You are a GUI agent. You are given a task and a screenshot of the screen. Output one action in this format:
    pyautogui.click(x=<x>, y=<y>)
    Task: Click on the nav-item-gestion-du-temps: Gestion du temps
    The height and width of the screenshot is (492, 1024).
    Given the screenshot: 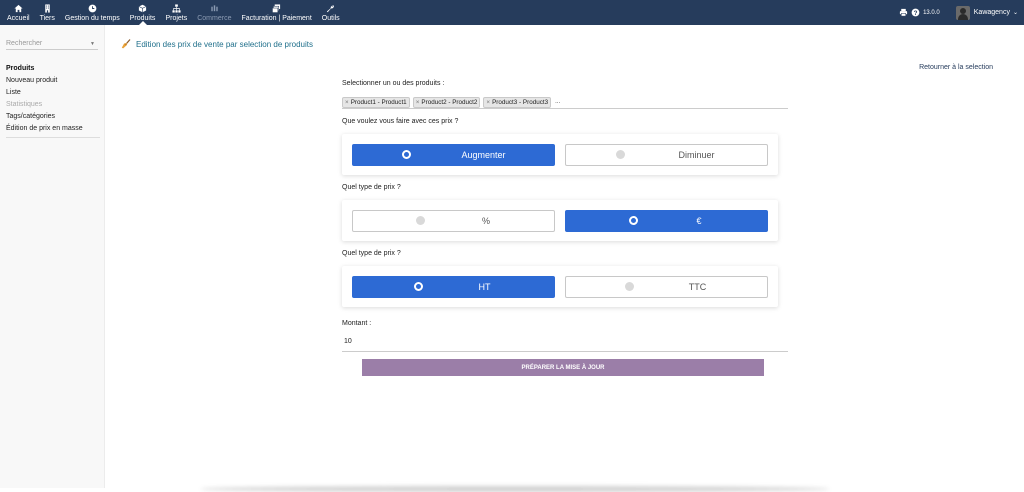 What is the action you would take?
    pyautogui.click(x=92, y=12)
    